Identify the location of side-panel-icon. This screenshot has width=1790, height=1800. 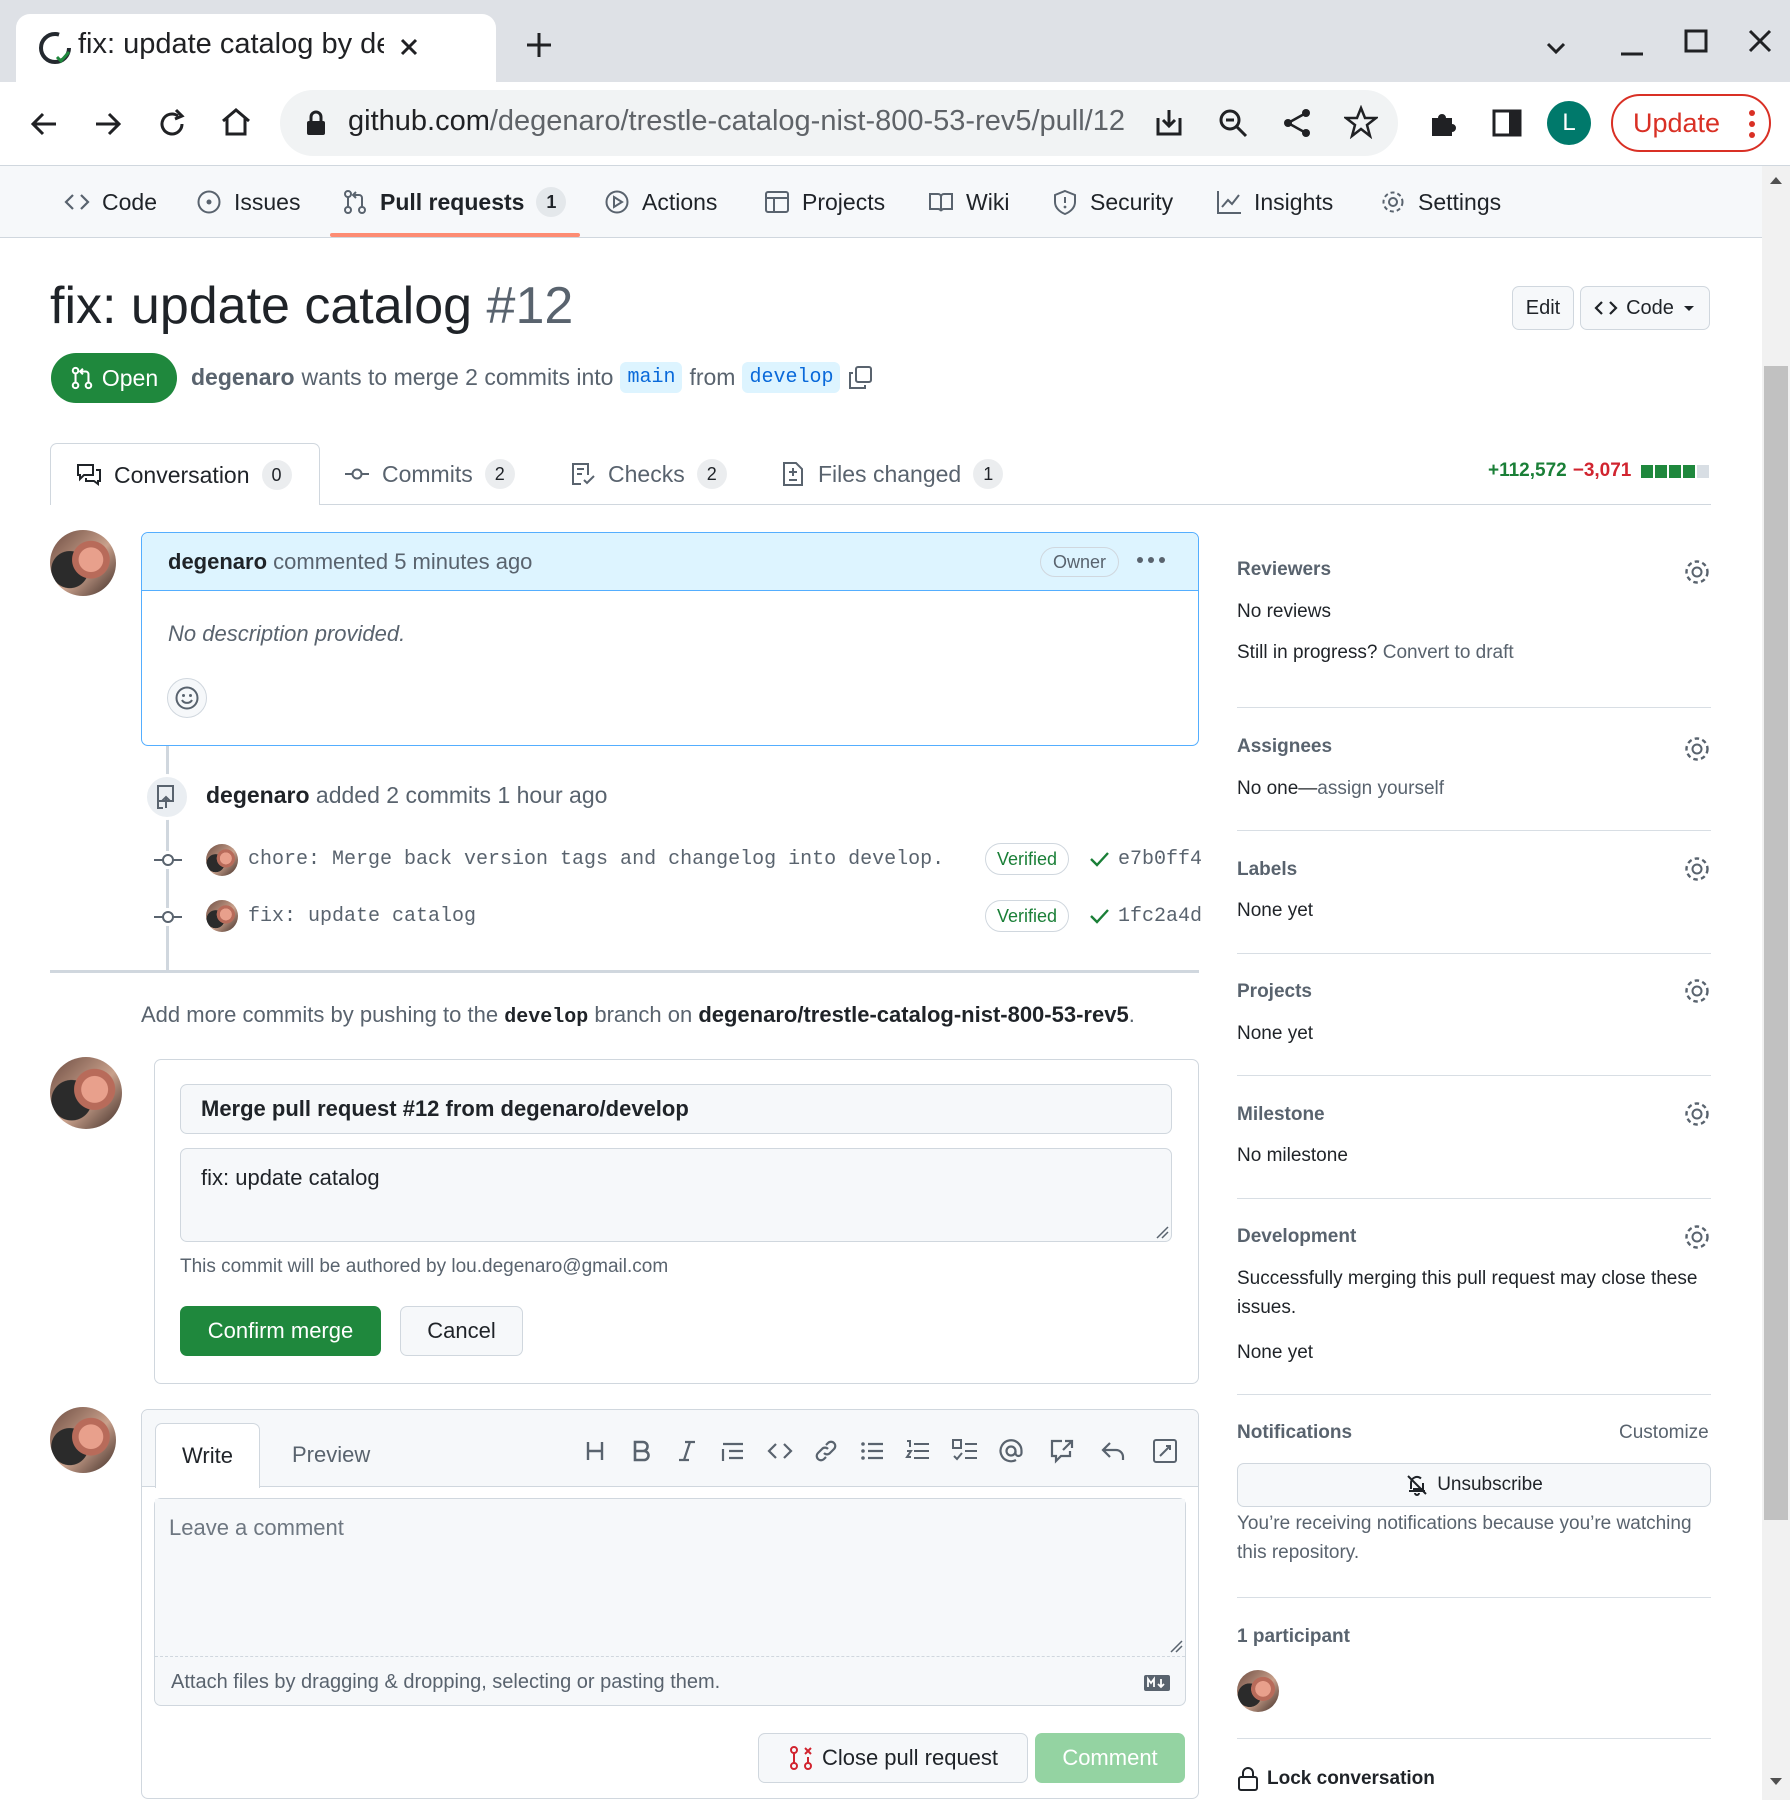
(1507, 123).